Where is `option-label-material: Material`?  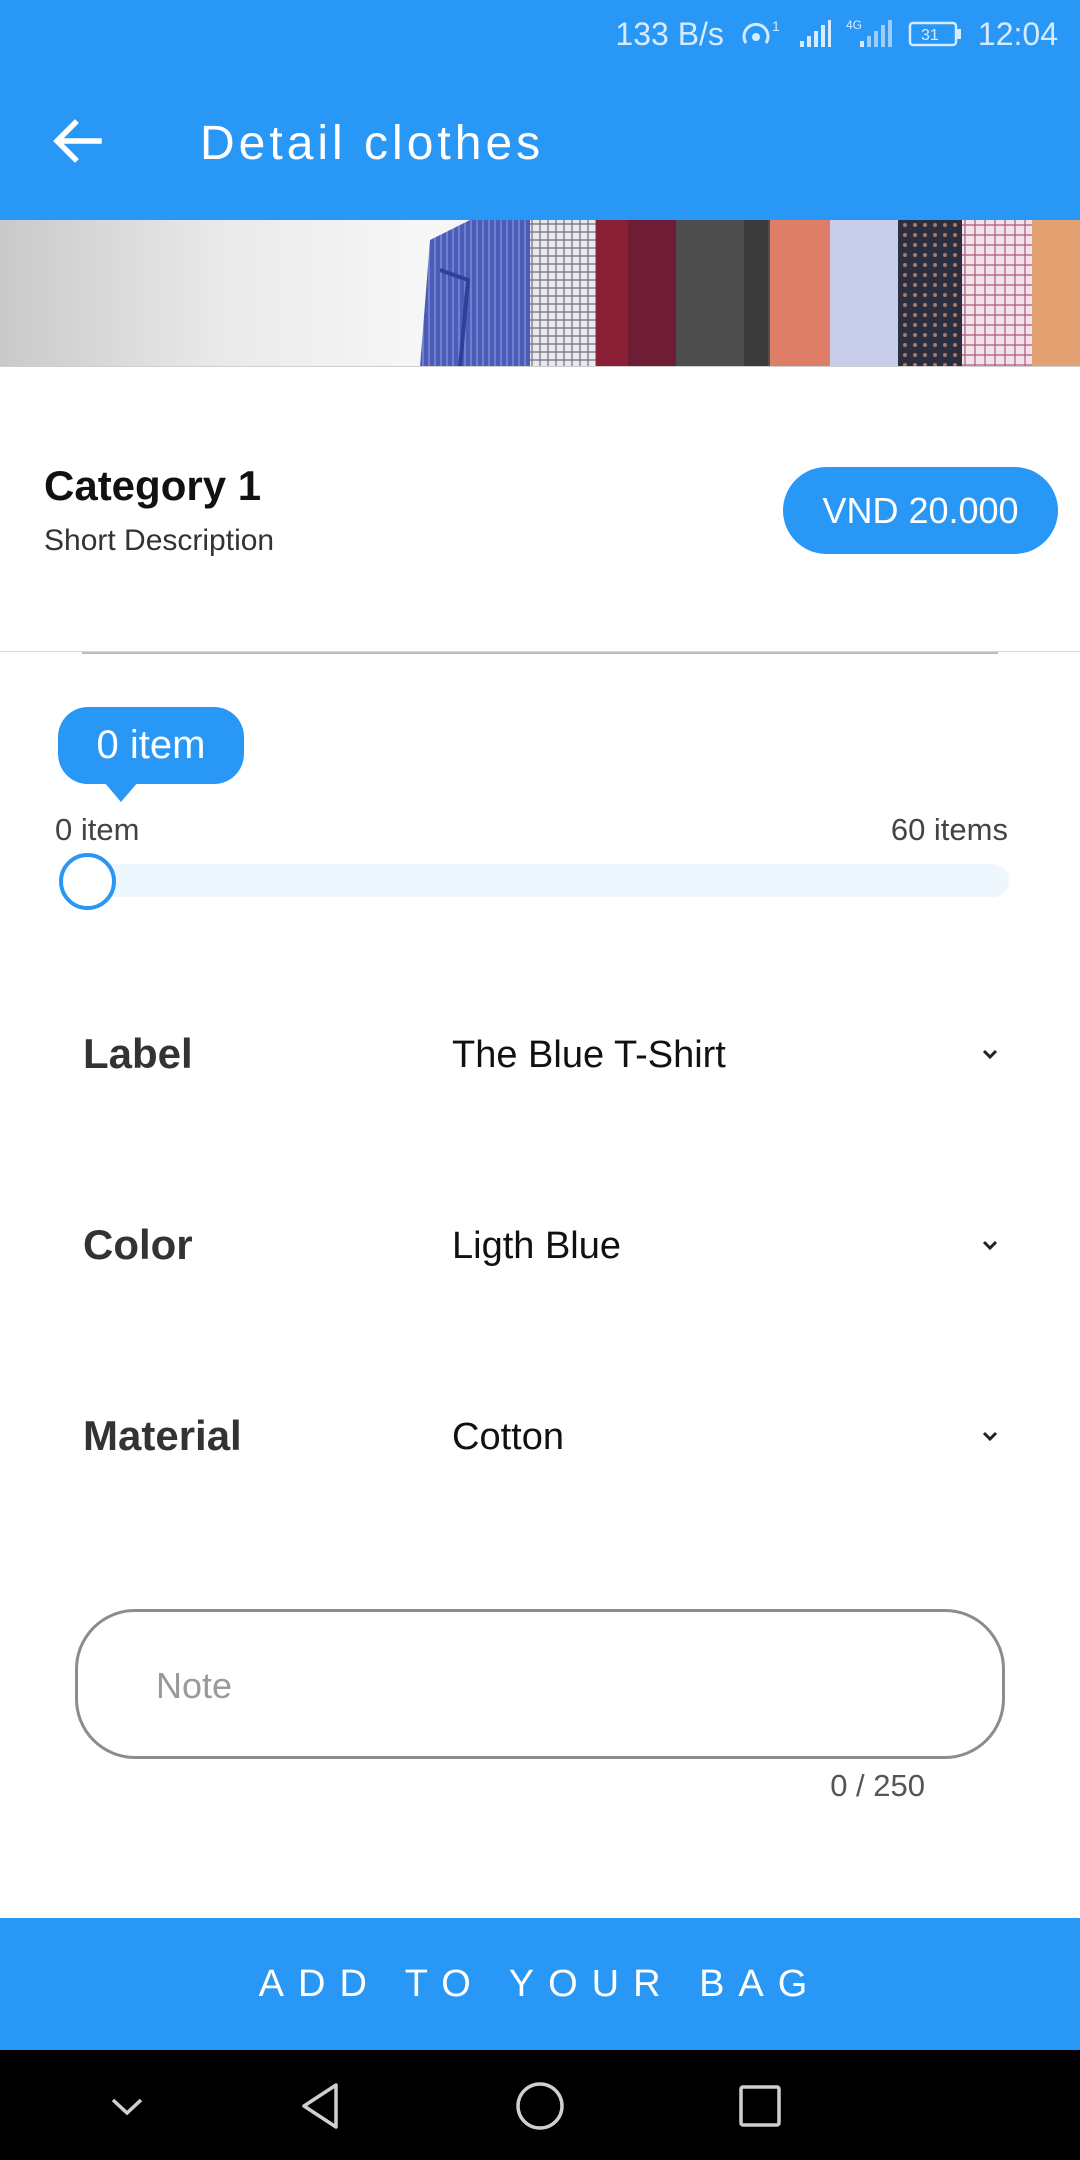 option-label-material: Material is located at coordinates (162, 1435).